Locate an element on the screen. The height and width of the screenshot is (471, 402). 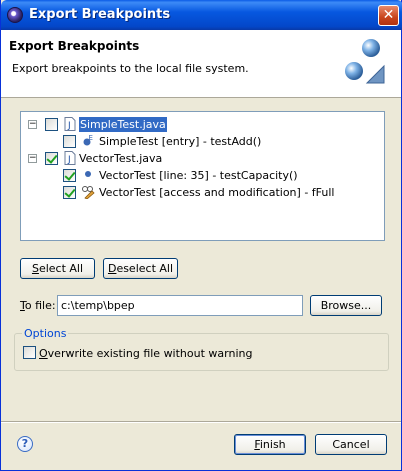
overwrite-checkbox is located at coordinates (29, 352).